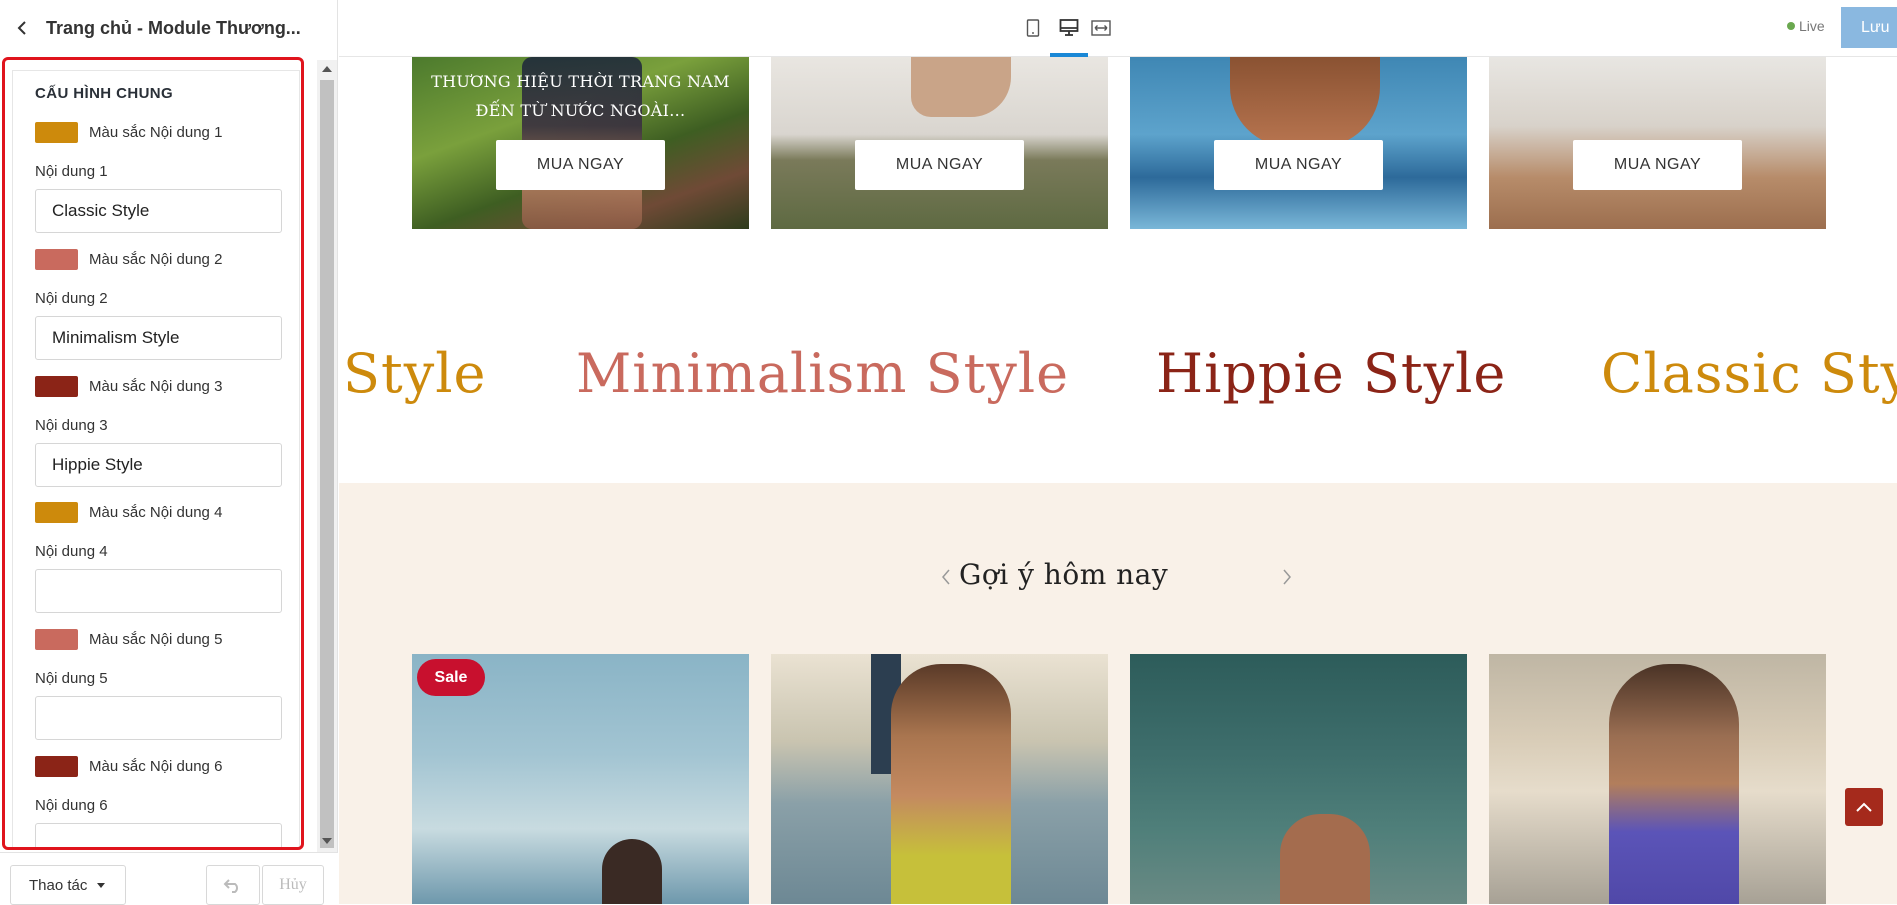 The image size is (1897, 905). I want to click on caret-down-icon, so click(101, 885).